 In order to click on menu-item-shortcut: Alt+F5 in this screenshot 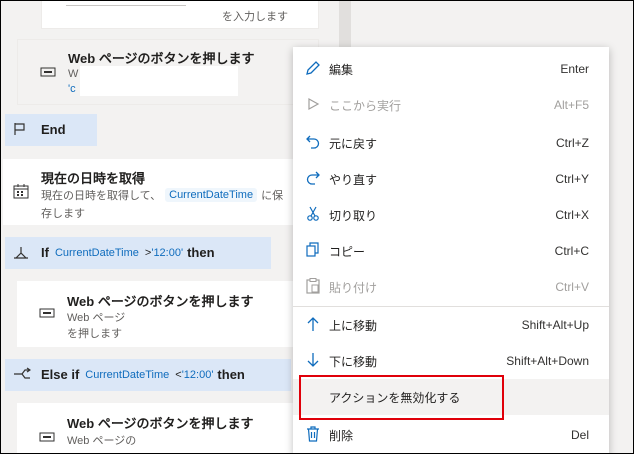, I will do `click(571, 105)`.